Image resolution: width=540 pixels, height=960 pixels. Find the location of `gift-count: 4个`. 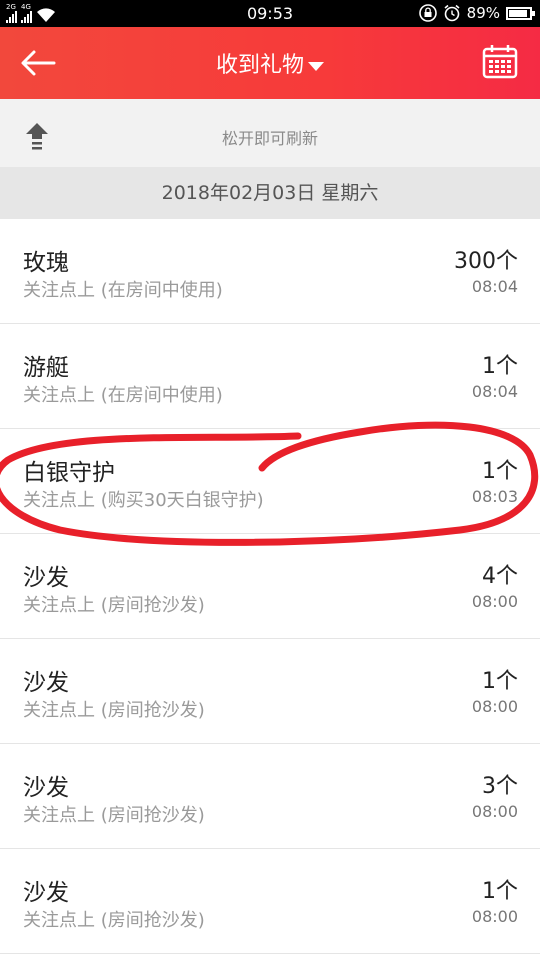

gift-count: 4个 is located at coordinates (500, 576).